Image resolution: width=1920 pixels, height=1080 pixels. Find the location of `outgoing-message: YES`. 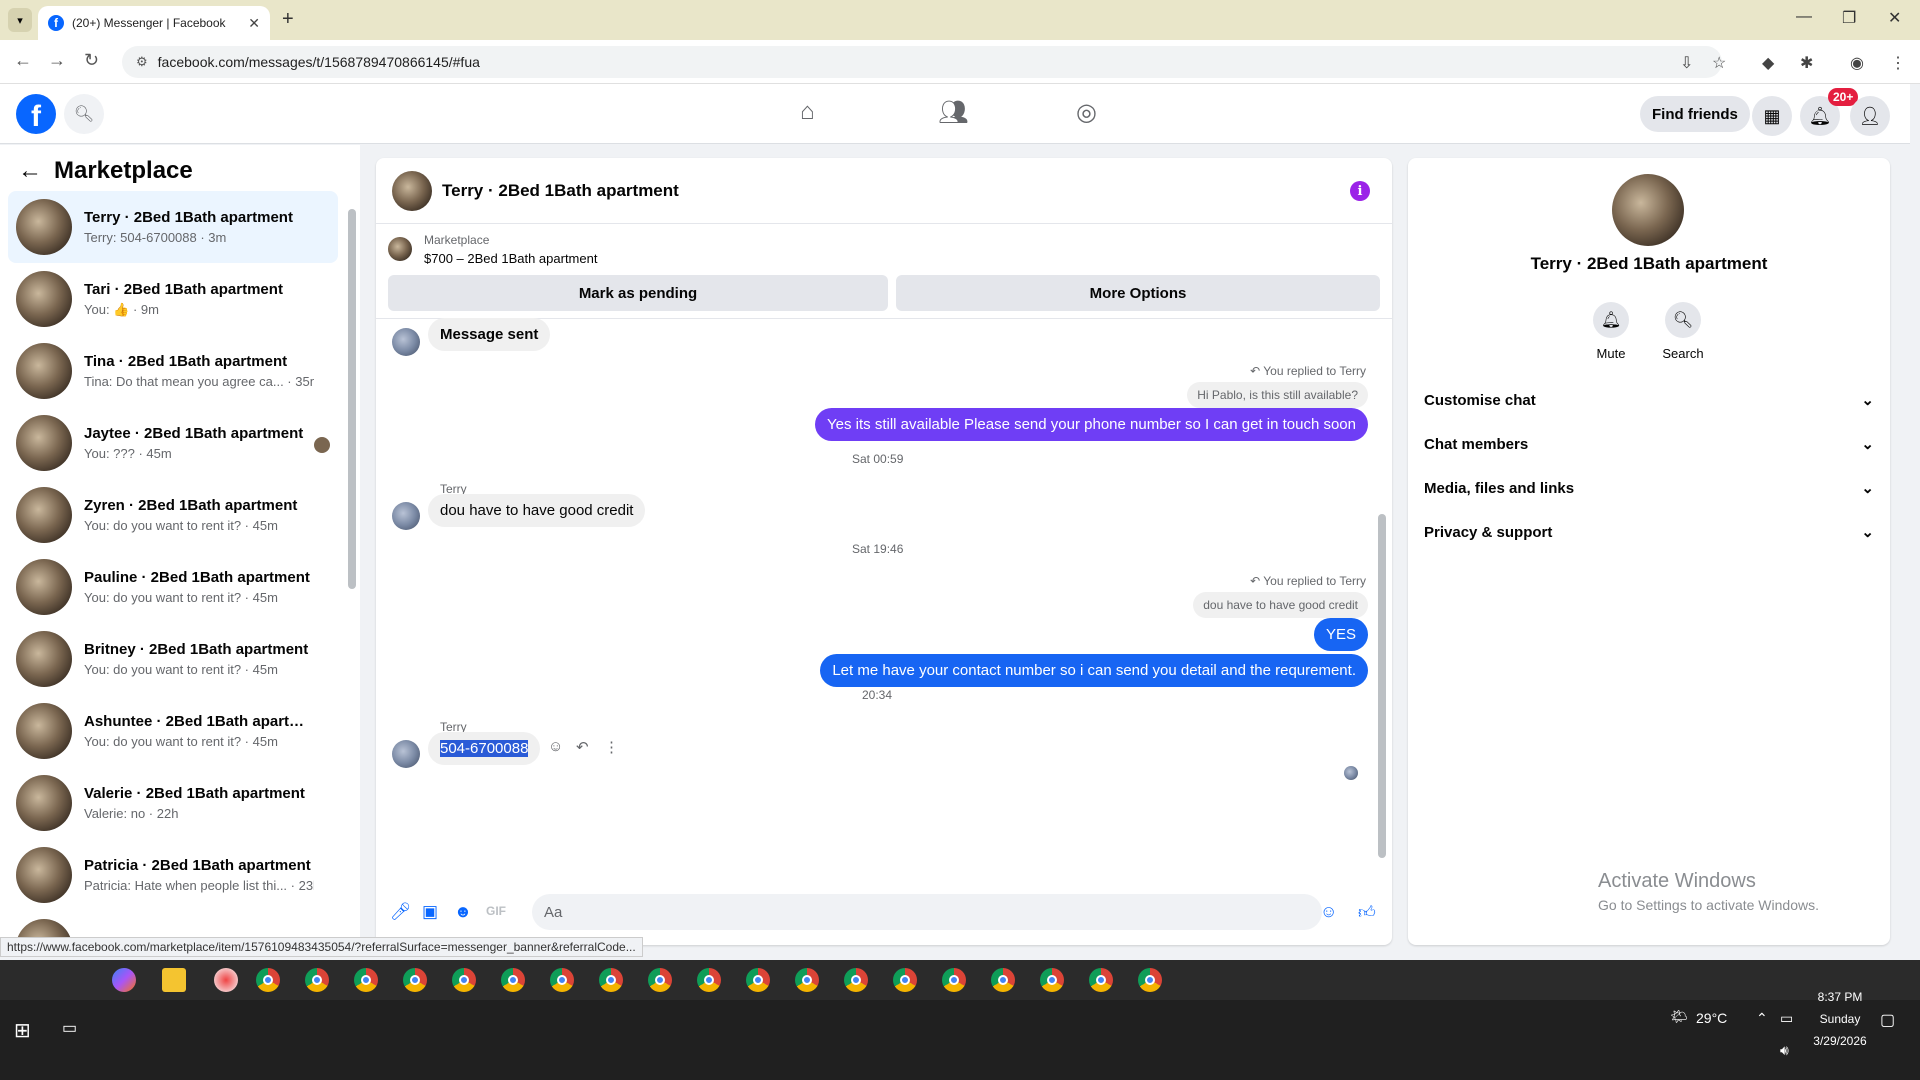

outgoing-message: YES is located at coordinates (1340, 634).